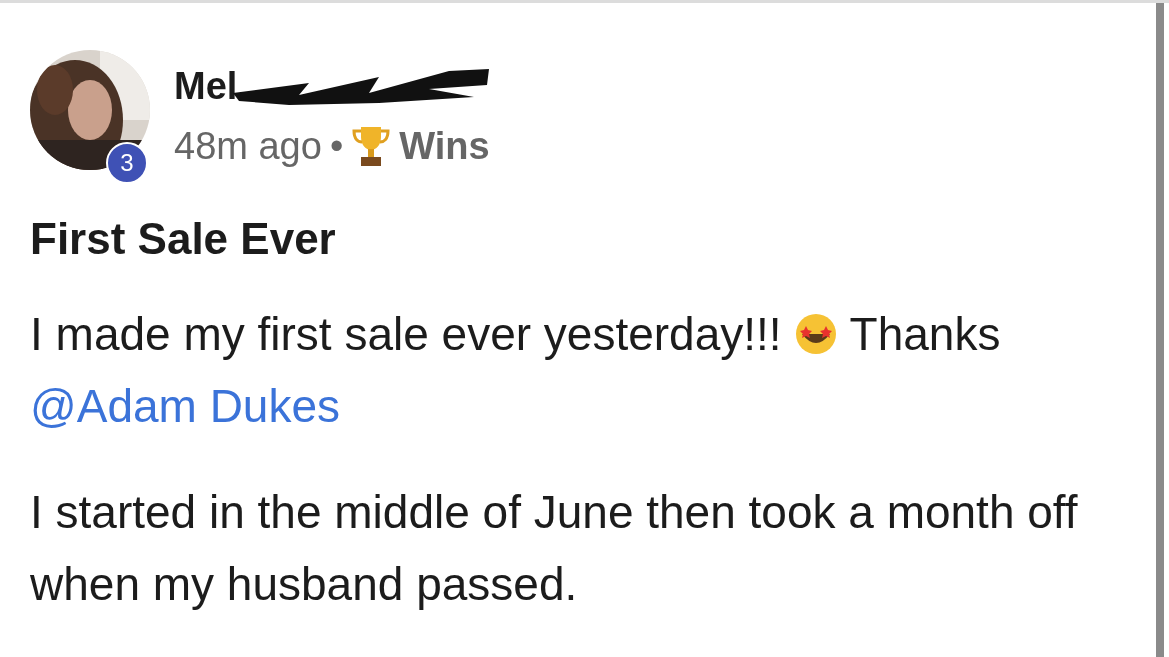 This screenshot has height=657, width=1169. What do you see at coordinates (248, 146) in the screenshot?
I see `post-time: 48m ago` at bounding box center [248, 146].